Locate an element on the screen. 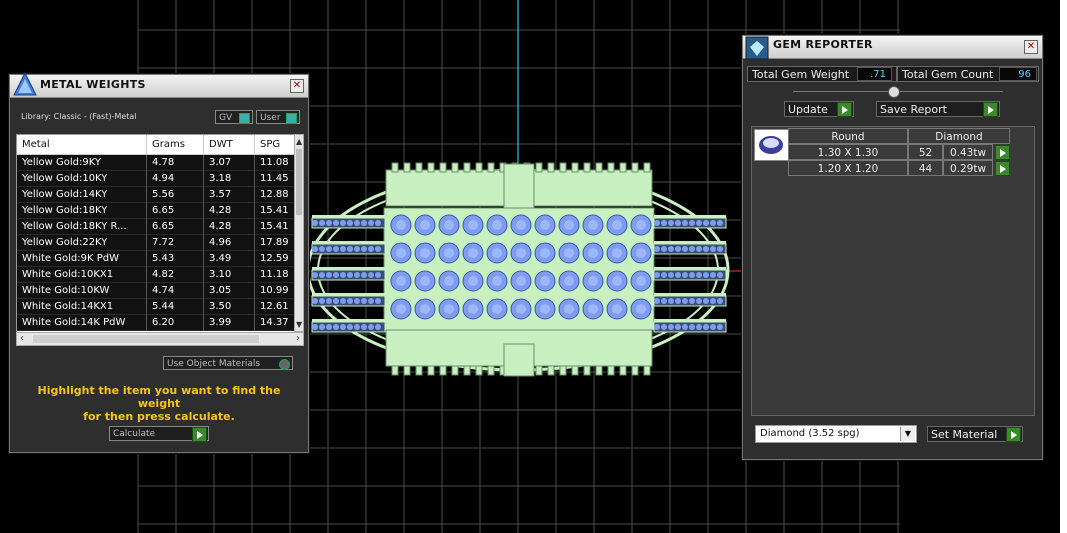 Image resolution: width=1067 pixels, height=533 pixels. gem-reporter-titlebar: GEM REPORTER ✕ is located at coordinates (892, 48).